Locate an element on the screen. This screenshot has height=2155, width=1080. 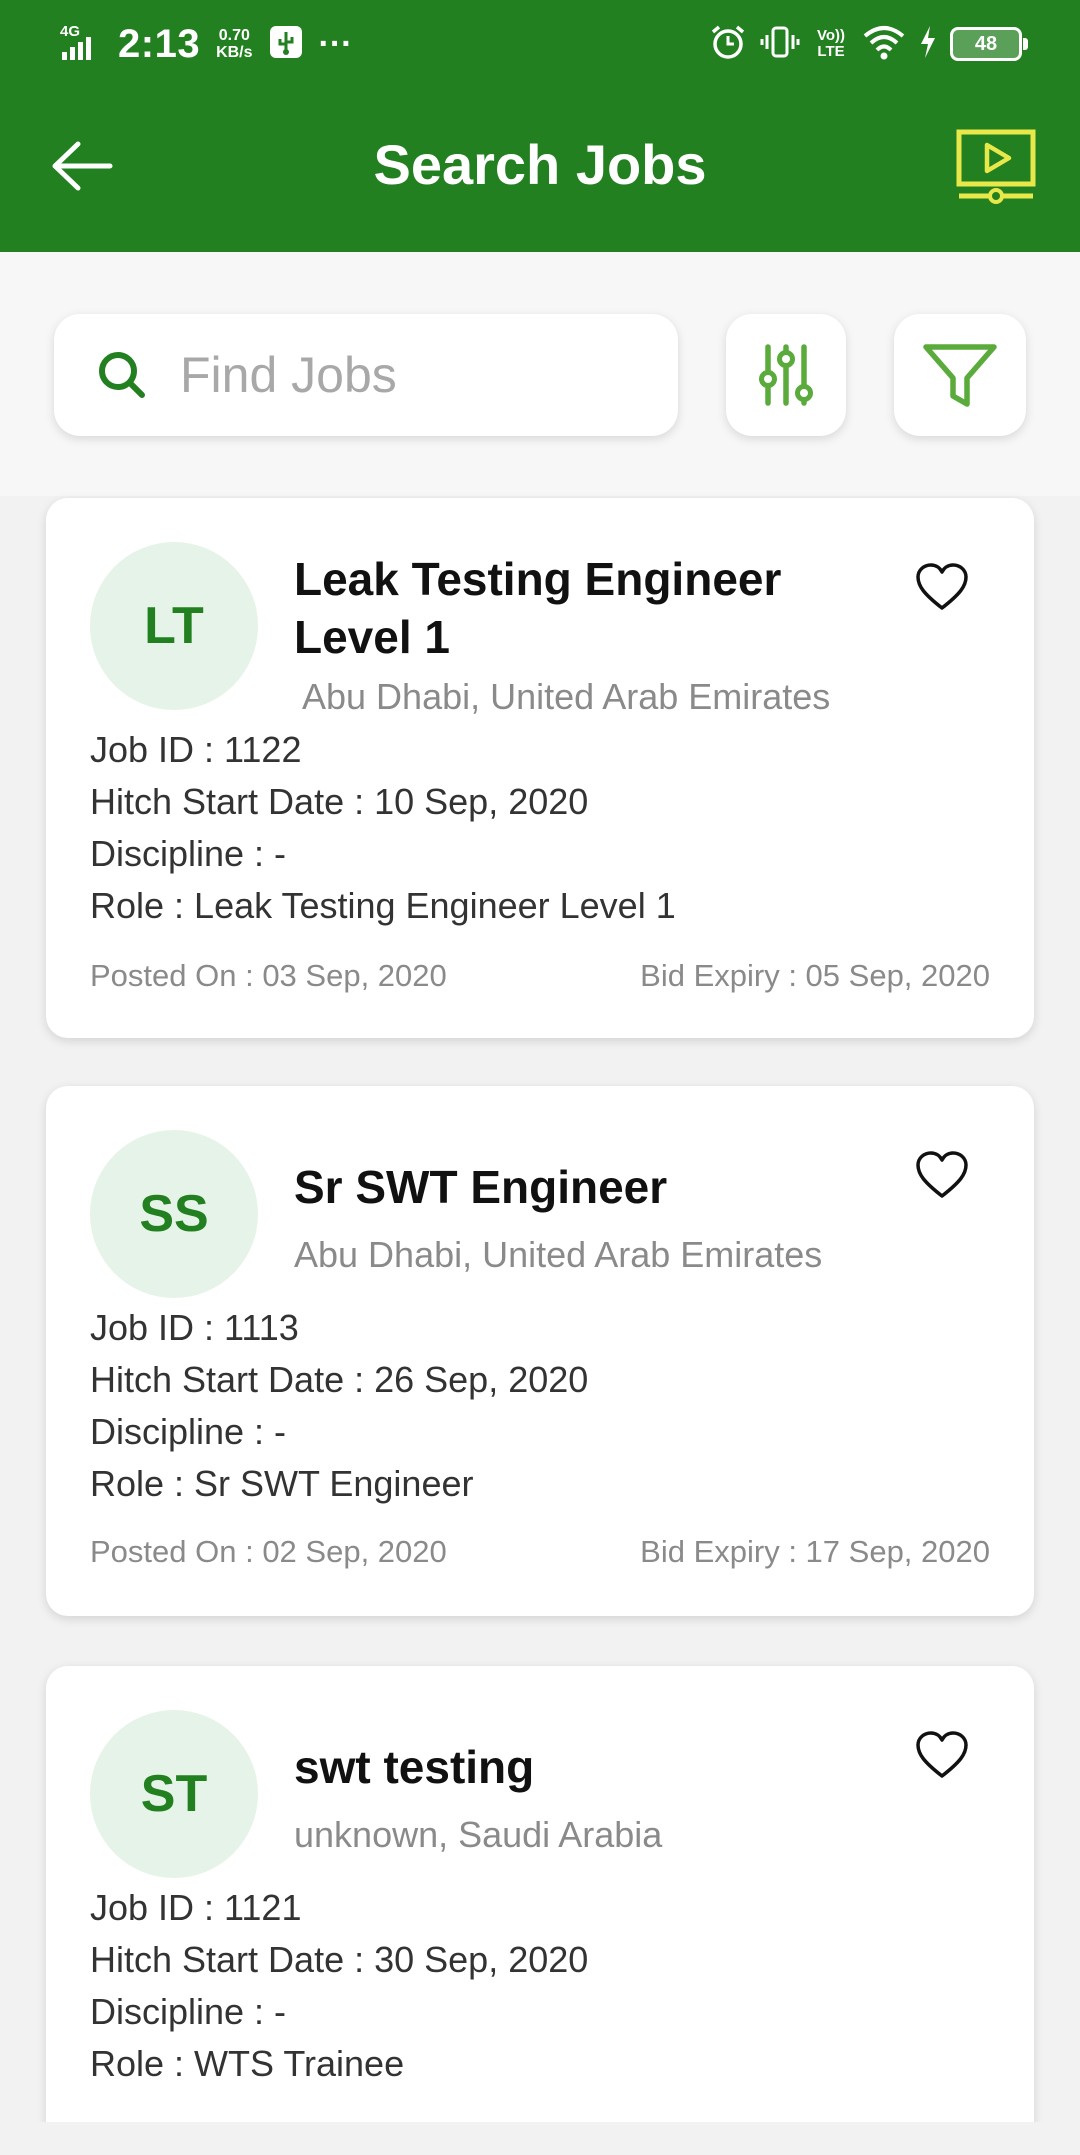
alarm-icon is located at coordinates (728, 44).